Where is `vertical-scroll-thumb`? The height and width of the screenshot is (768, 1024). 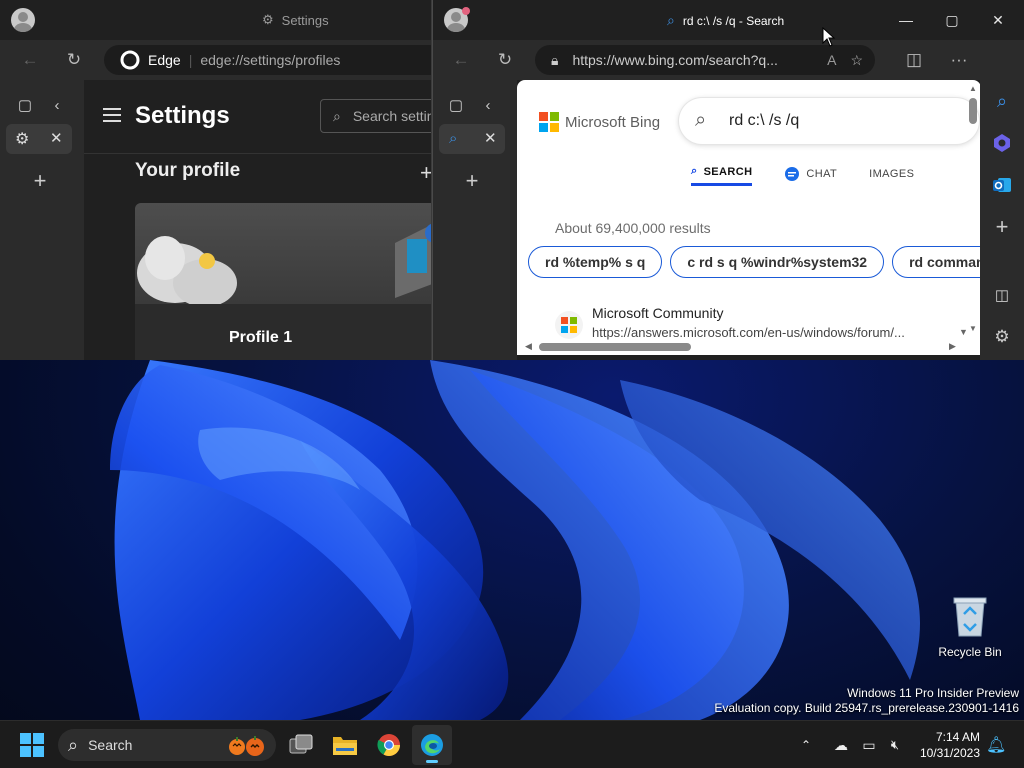
vertical-scroll-thumb is located at coordinates (973, 111).